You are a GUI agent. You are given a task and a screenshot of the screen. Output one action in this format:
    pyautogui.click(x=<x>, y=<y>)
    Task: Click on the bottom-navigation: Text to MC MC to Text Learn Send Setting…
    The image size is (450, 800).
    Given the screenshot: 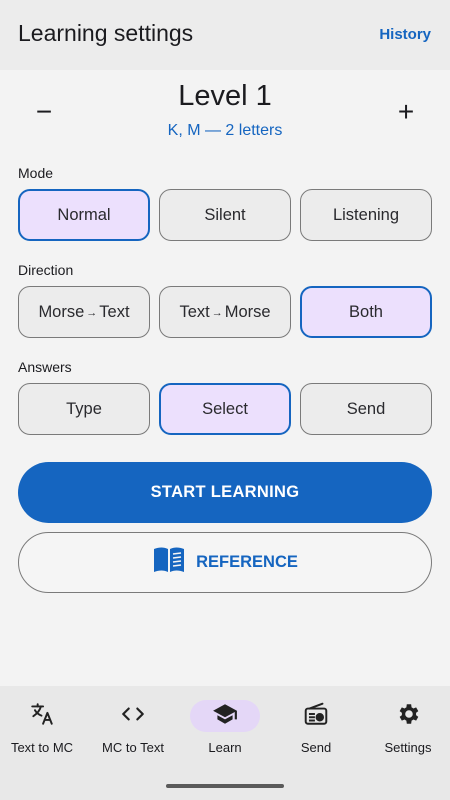 What is the action you would take?
    pyautogui.click(x=225, y=743)
    